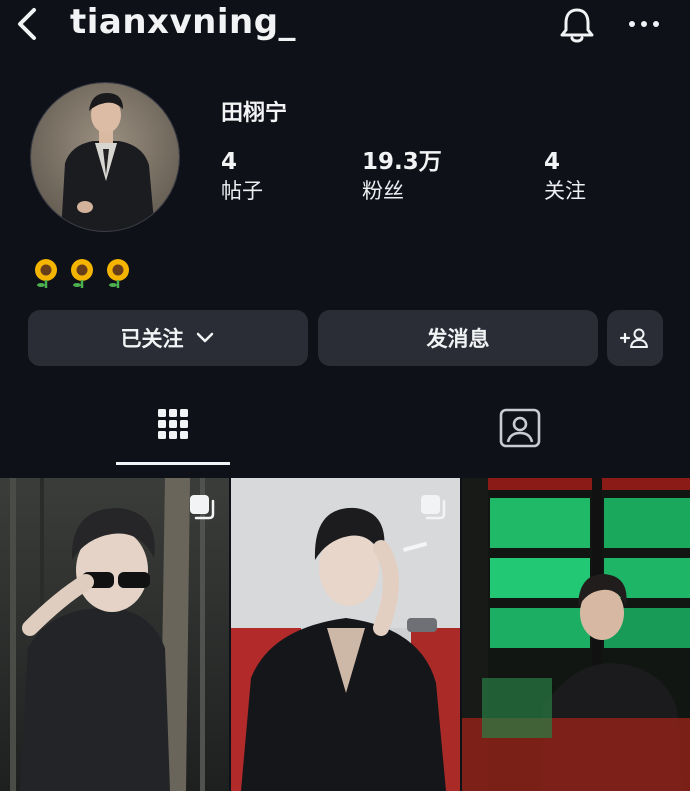  Describe the element at coordinates (565, 177) in the screenshot. I see `stat-following: 4 关注` at that location.